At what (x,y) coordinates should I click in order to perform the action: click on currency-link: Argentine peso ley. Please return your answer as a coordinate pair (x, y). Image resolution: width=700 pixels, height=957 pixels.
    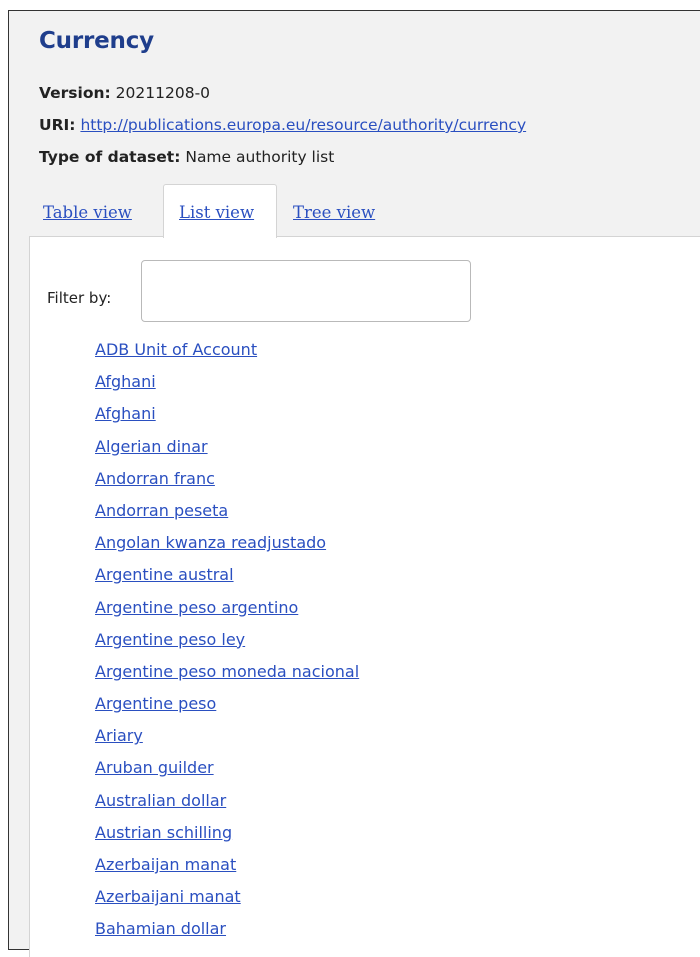
    Looking at the image, I should click on (170, 639).